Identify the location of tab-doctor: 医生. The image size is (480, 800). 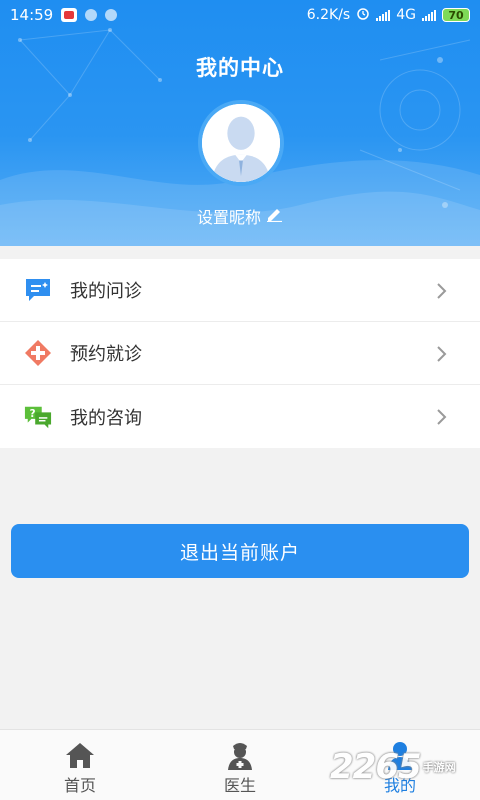
(240, 765).